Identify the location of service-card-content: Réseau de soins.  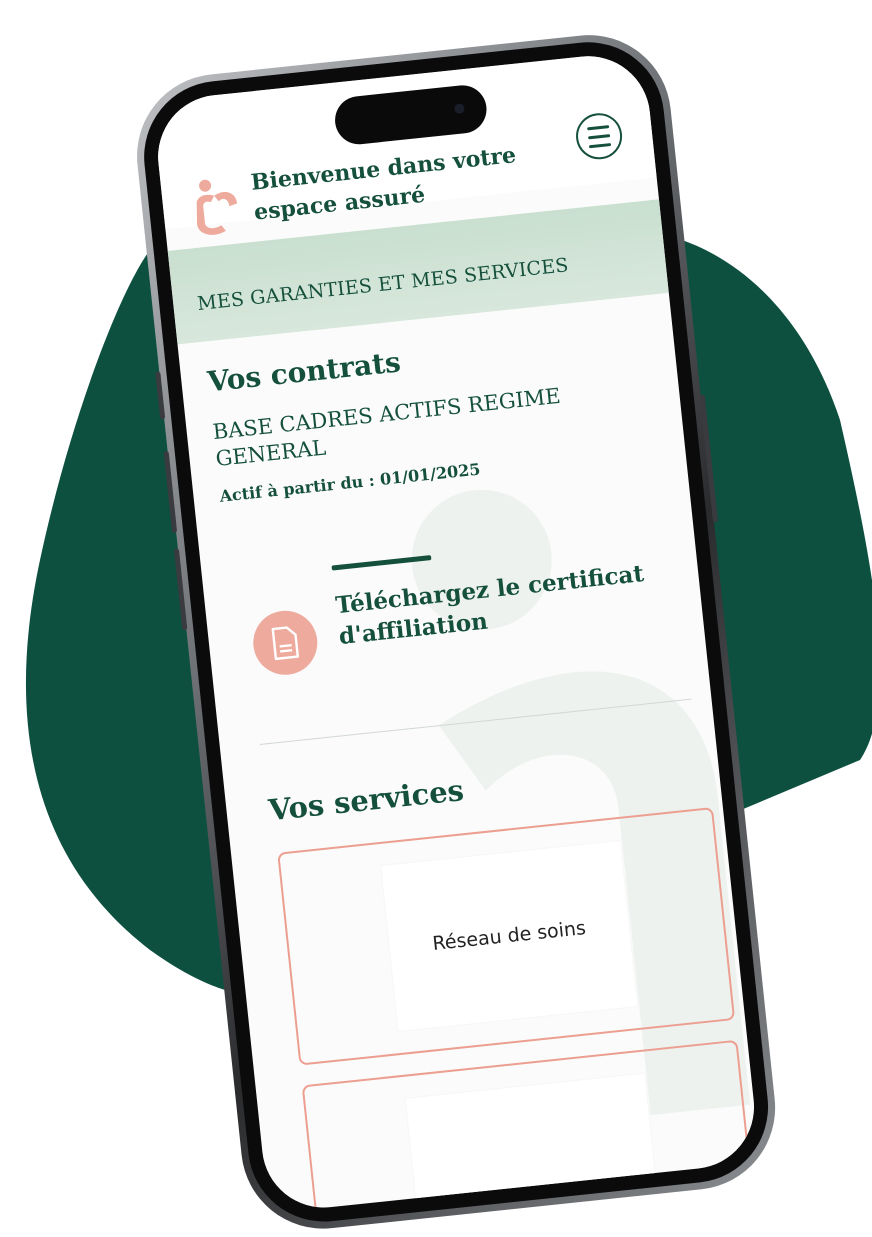
(509, 936).